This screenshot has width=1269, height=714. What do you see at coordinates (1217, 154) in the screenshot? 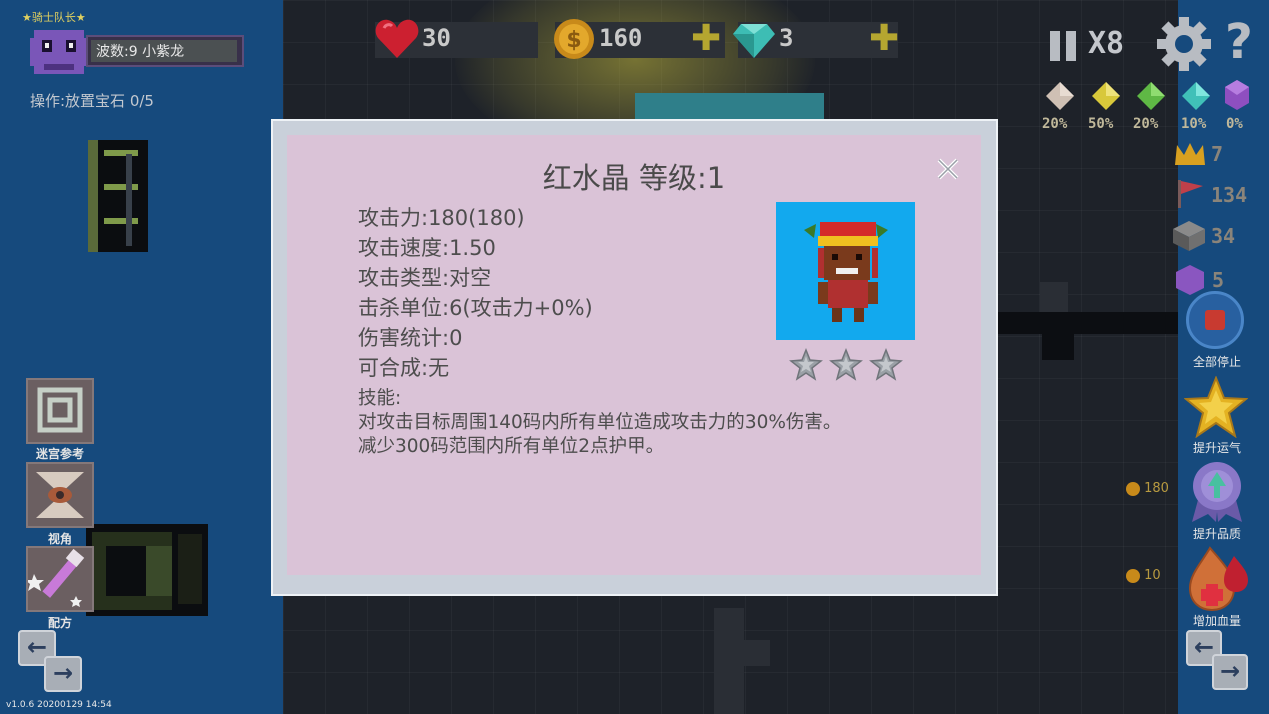
I see `crown-count: 7` at bounding box center [1217, 154].